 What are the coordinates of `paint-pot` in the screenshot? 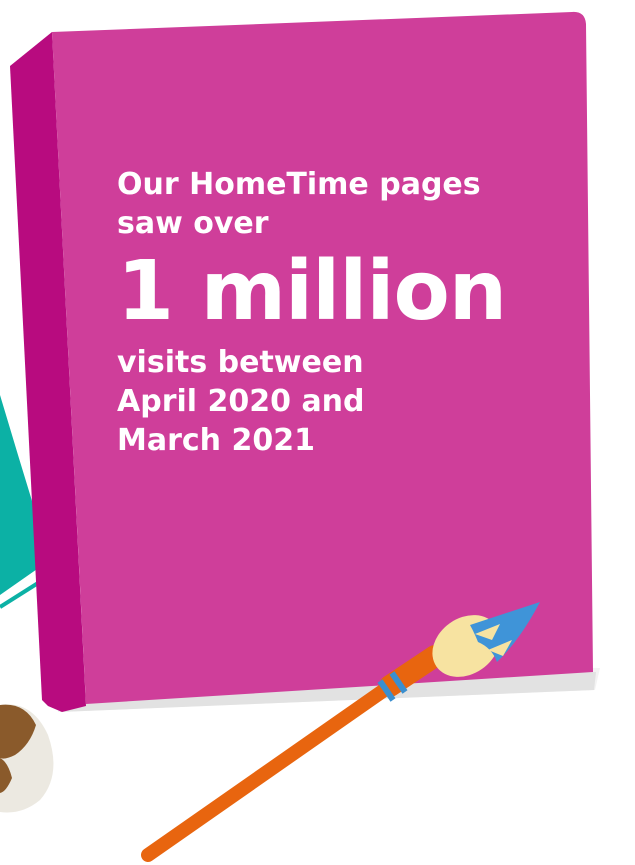 It's located at (27, 758).